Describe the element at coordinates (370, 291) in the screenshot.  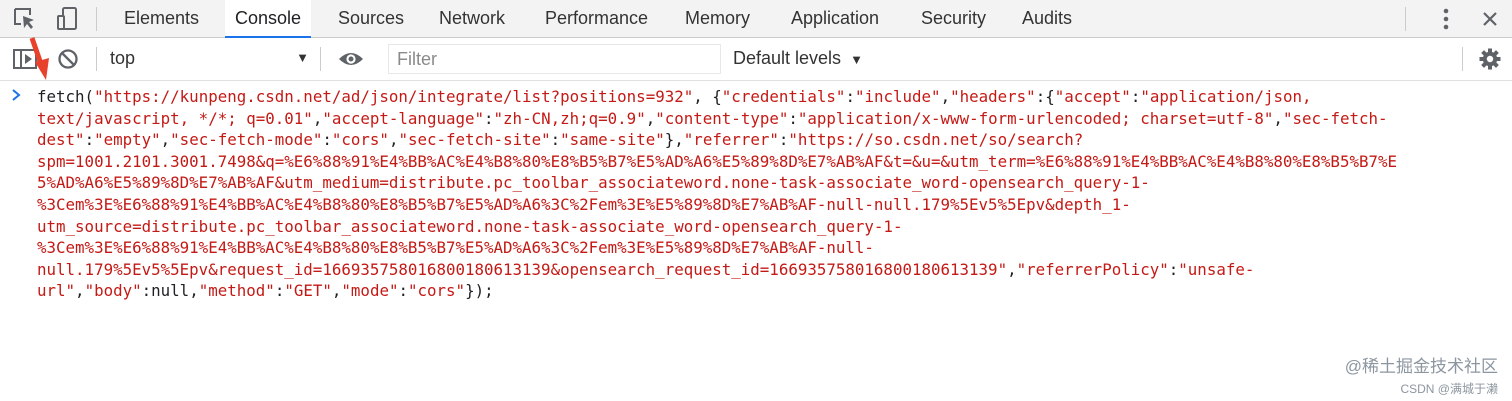
I see `string-literal: "mode"` at that location.